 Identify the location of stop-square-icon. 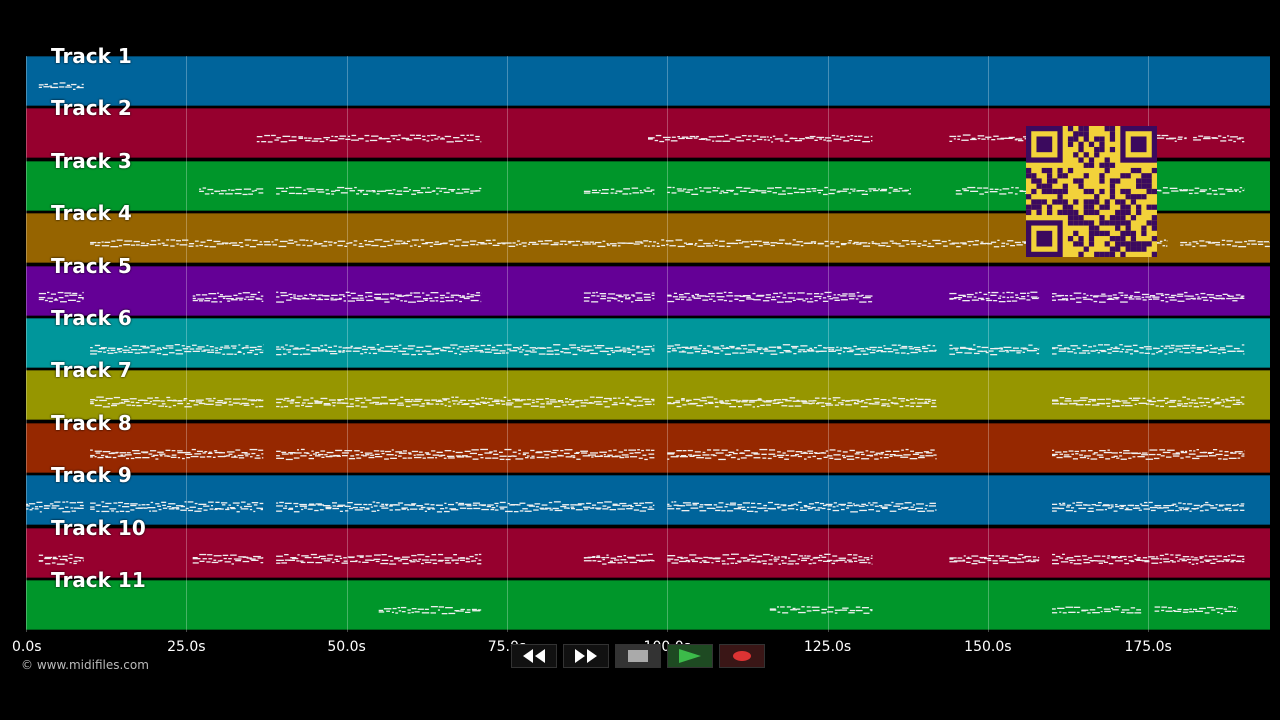
(638, 656).